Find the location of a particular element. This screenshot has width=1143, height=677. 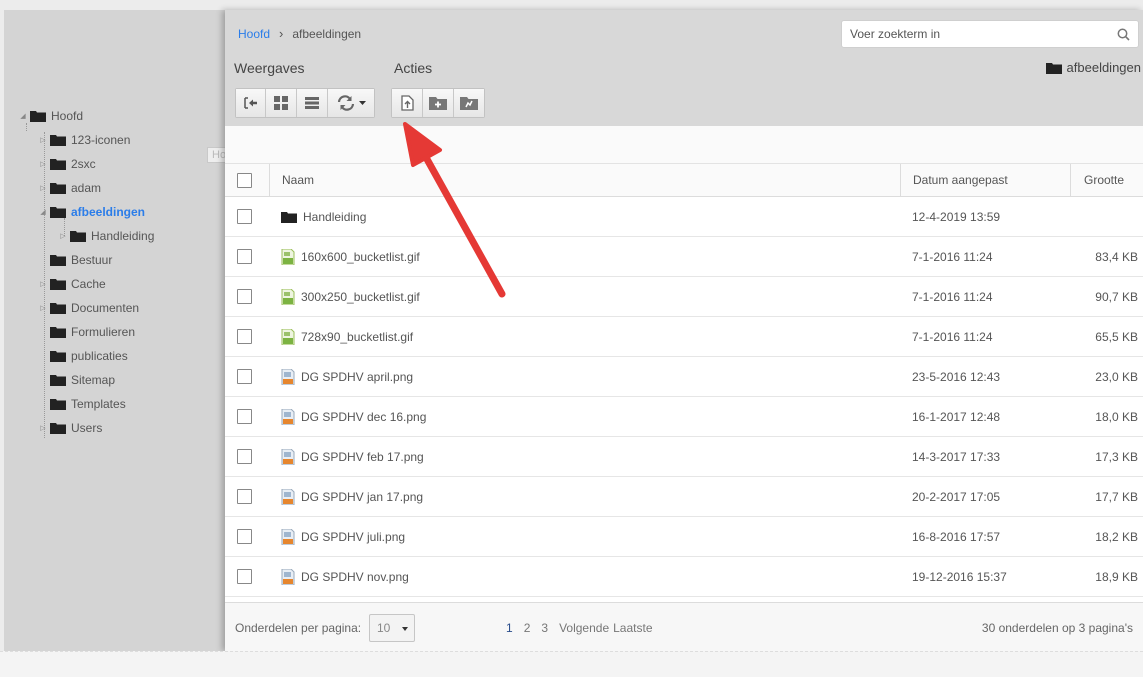

column-header-size: Grootte is located at coordinates (1104, 180).